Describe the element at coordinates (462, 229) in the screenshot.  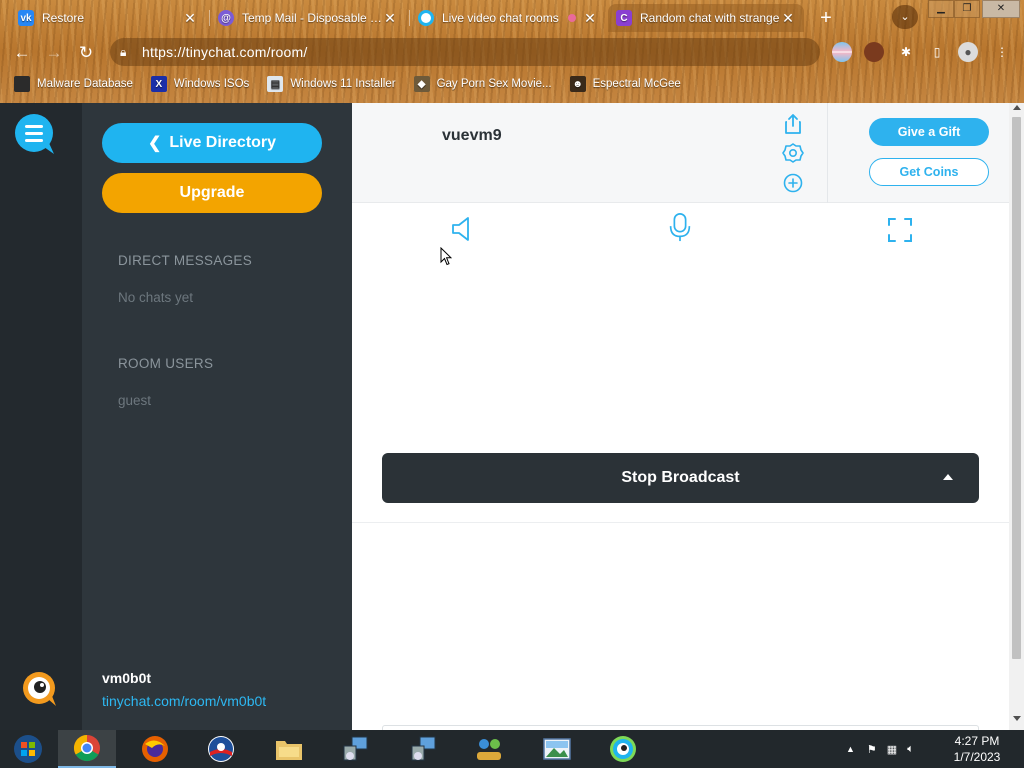
I see `speaker-icon` at that location.